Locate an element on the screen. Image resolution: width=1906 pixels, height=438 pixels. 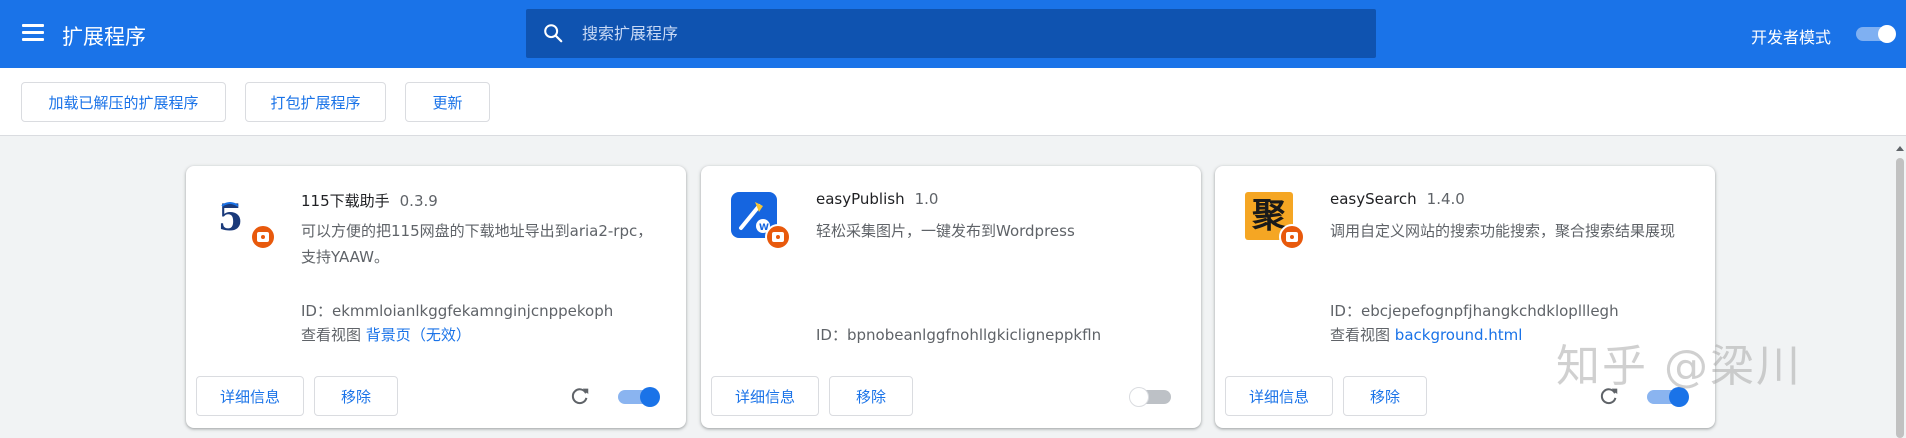
extension-name: 115下载助手 0.3.9 is located at coordinates (369, 200).